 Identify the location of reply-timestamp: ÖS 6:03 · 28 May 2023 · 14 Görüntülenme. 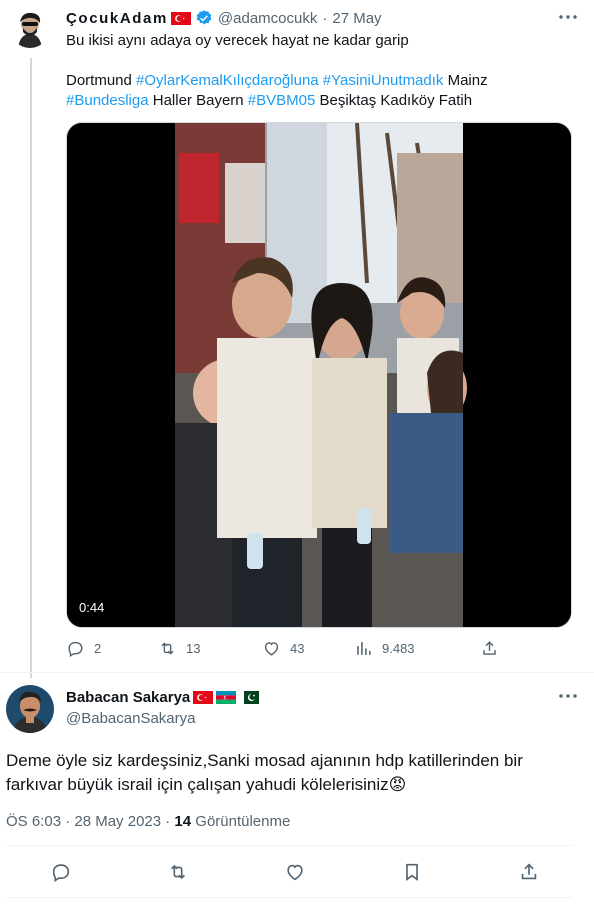
(148, 821).